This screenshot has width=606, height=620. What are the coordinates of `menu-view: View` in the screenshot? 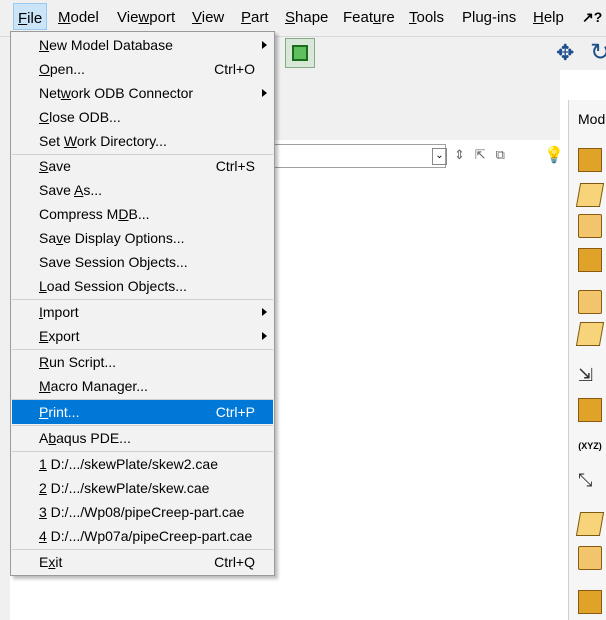 It's located at (208, 17).